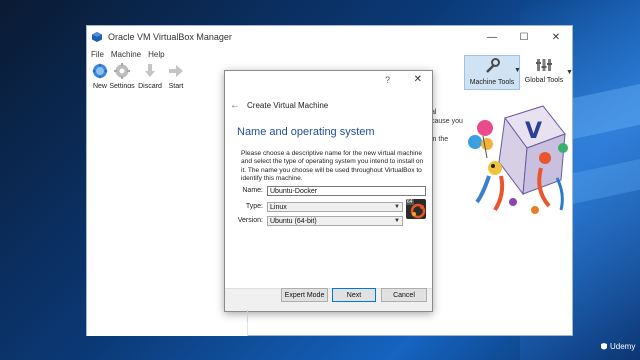  Describe the element at coordinates (235, 105) in the screenshot. I see `back-arrow-icon: ←` at that location.